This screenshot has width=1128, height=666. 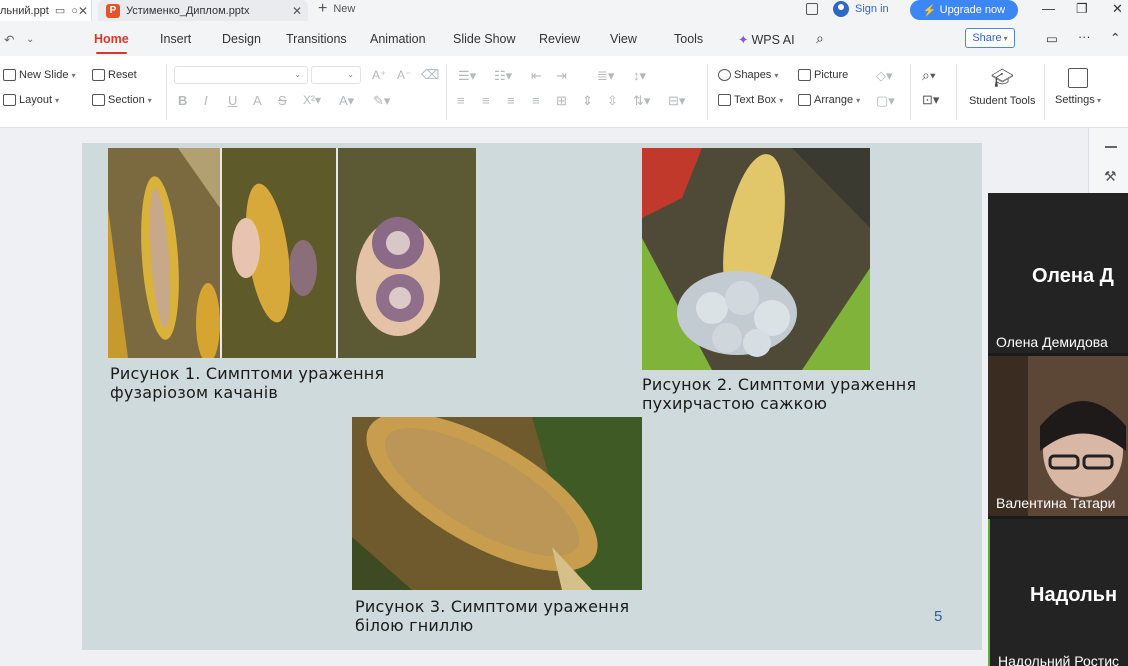 I want to click on tab-review: Review, so click(x=559, y=39).